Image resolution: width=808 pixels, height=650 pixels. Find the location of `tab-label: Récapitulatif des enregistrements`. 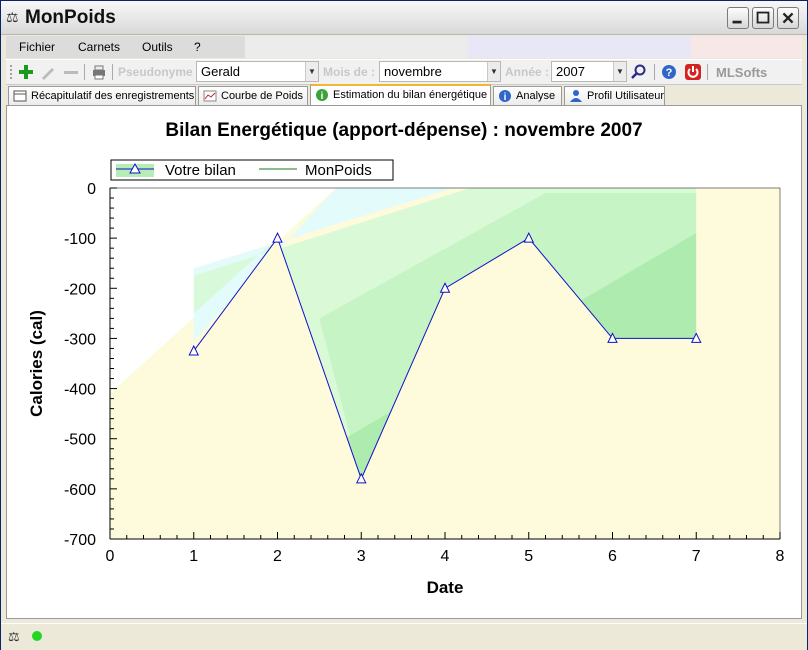

tab-label: Récapitulatif des enregistrements is located at coordinates (113, 96).